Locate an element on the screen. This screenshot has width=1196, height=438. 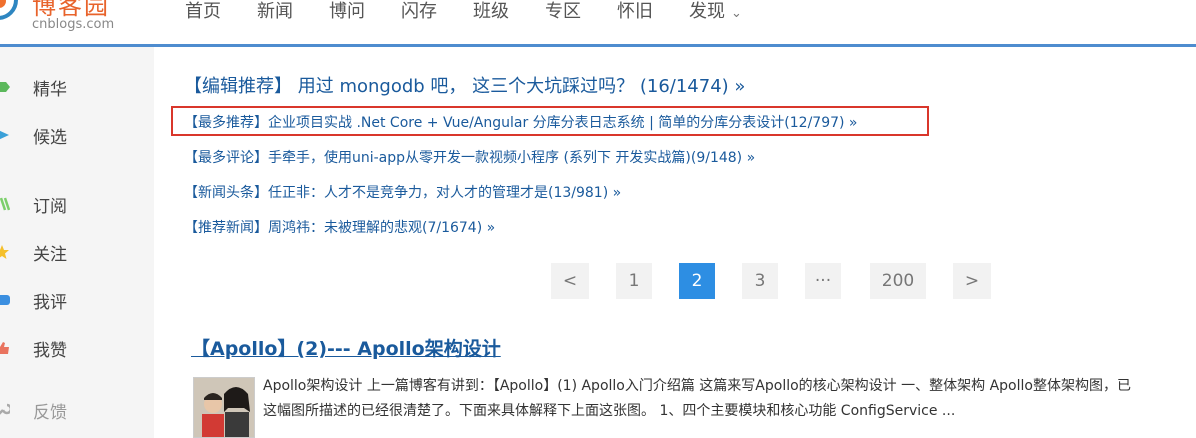
prev-page-button: < is located at coordinates (570, 281).